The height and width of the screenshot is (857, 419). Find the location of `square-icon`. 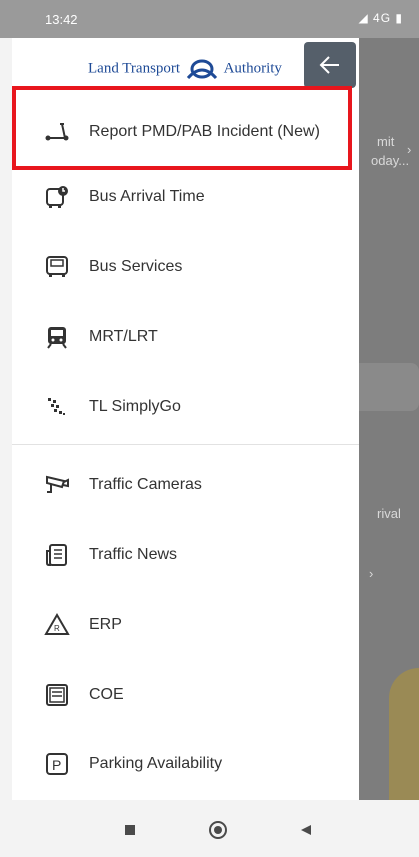

square-icon is located at coordinates (130, 830).